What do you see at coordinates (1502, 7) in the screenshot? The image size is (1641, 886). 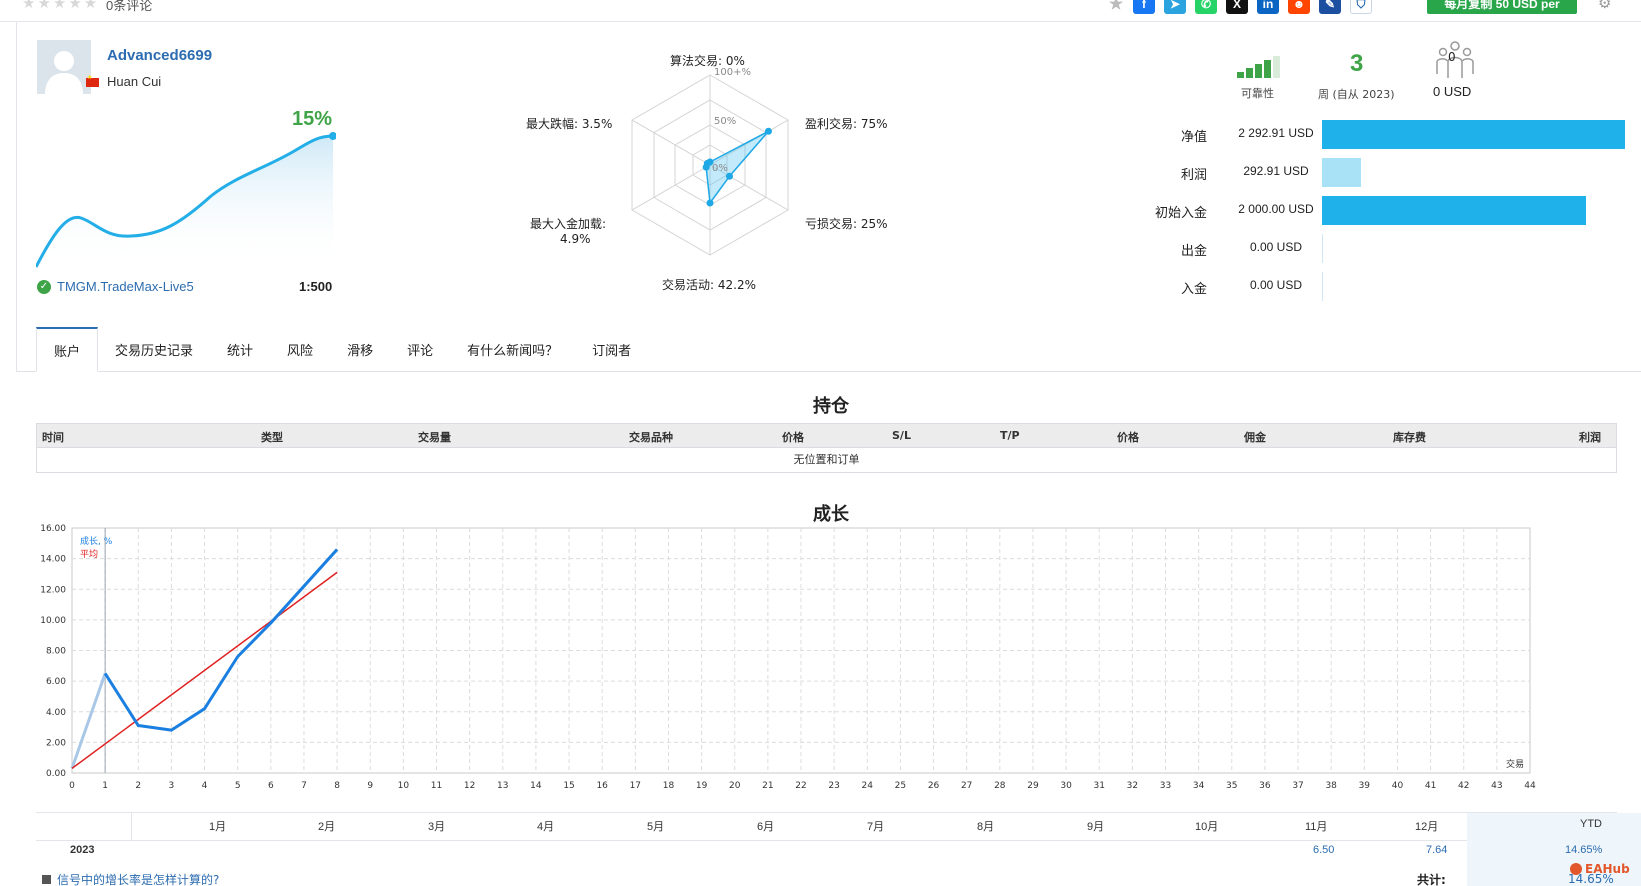 I see `subscribe-button: 每月复制 50 USD per` at bounding box center [1502, 7].